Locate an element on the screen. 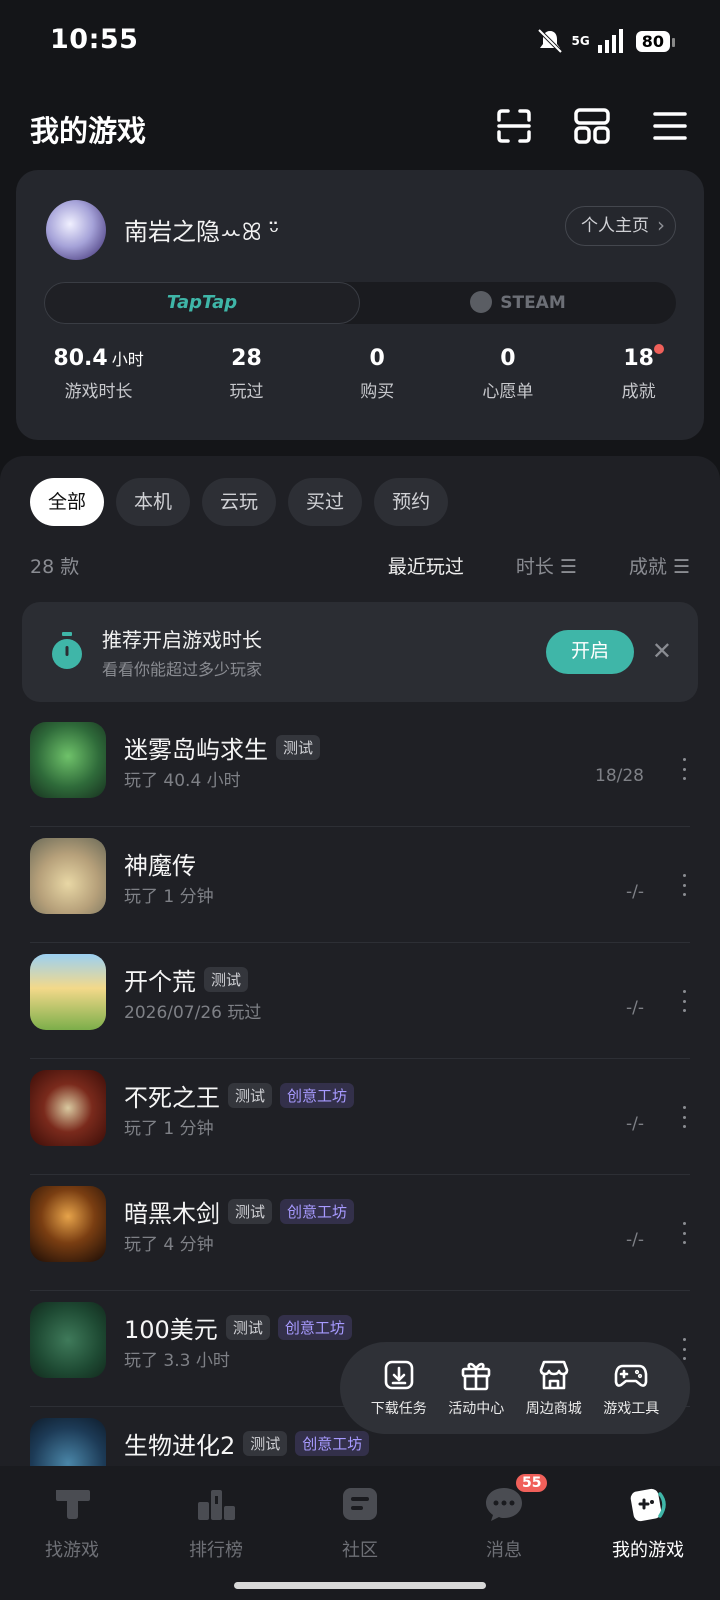 This screenshot has height=1600, width=720. tool-game-tools: 游戏工具 is located at coordinates (631, 1388).